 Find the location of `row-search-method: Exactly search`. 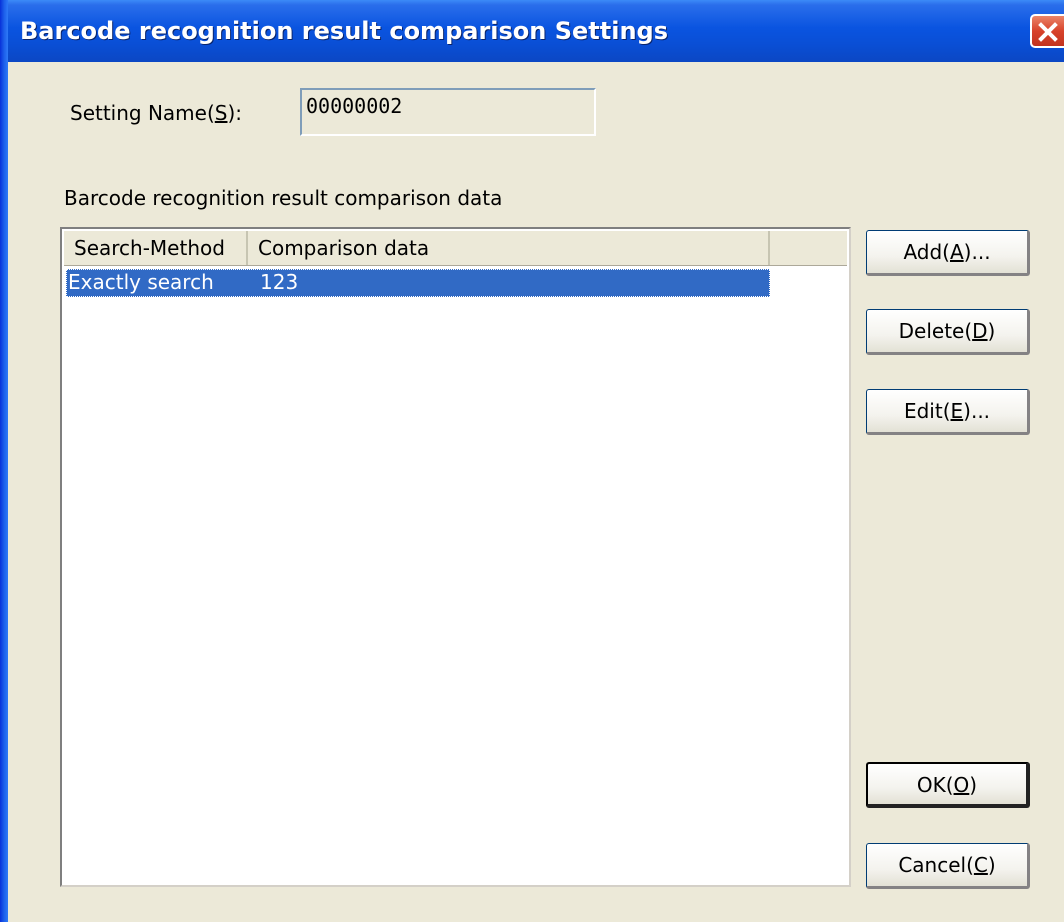

row-search-method: Exactly search is located at coordinates (141, 282).